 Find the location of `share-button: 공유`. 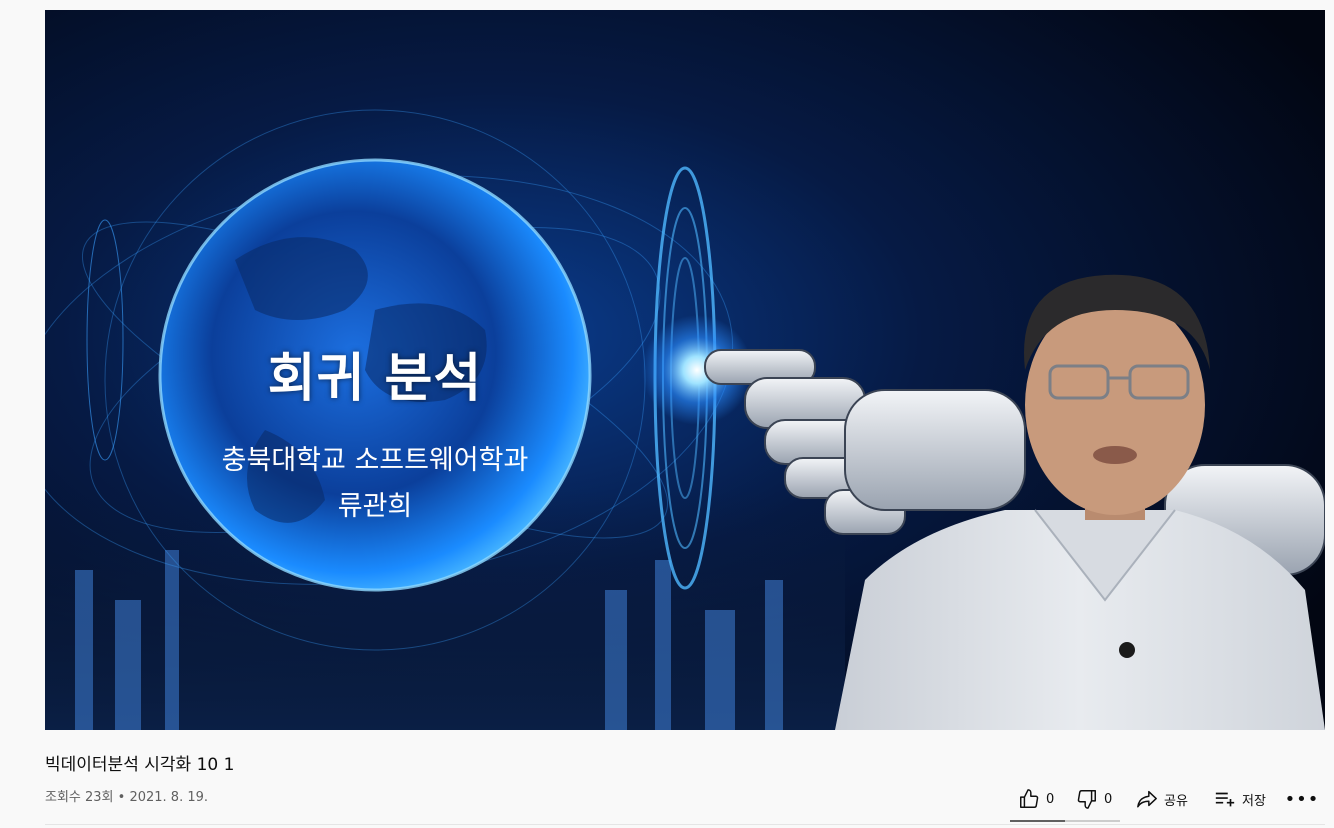

share-button: 공유 is located at coordinates (1161, 799).